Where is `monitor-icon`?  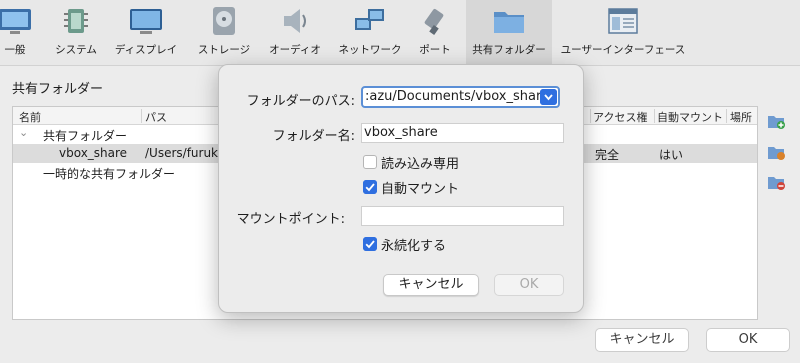 monitor-icon is located at coordinates (15, 21).